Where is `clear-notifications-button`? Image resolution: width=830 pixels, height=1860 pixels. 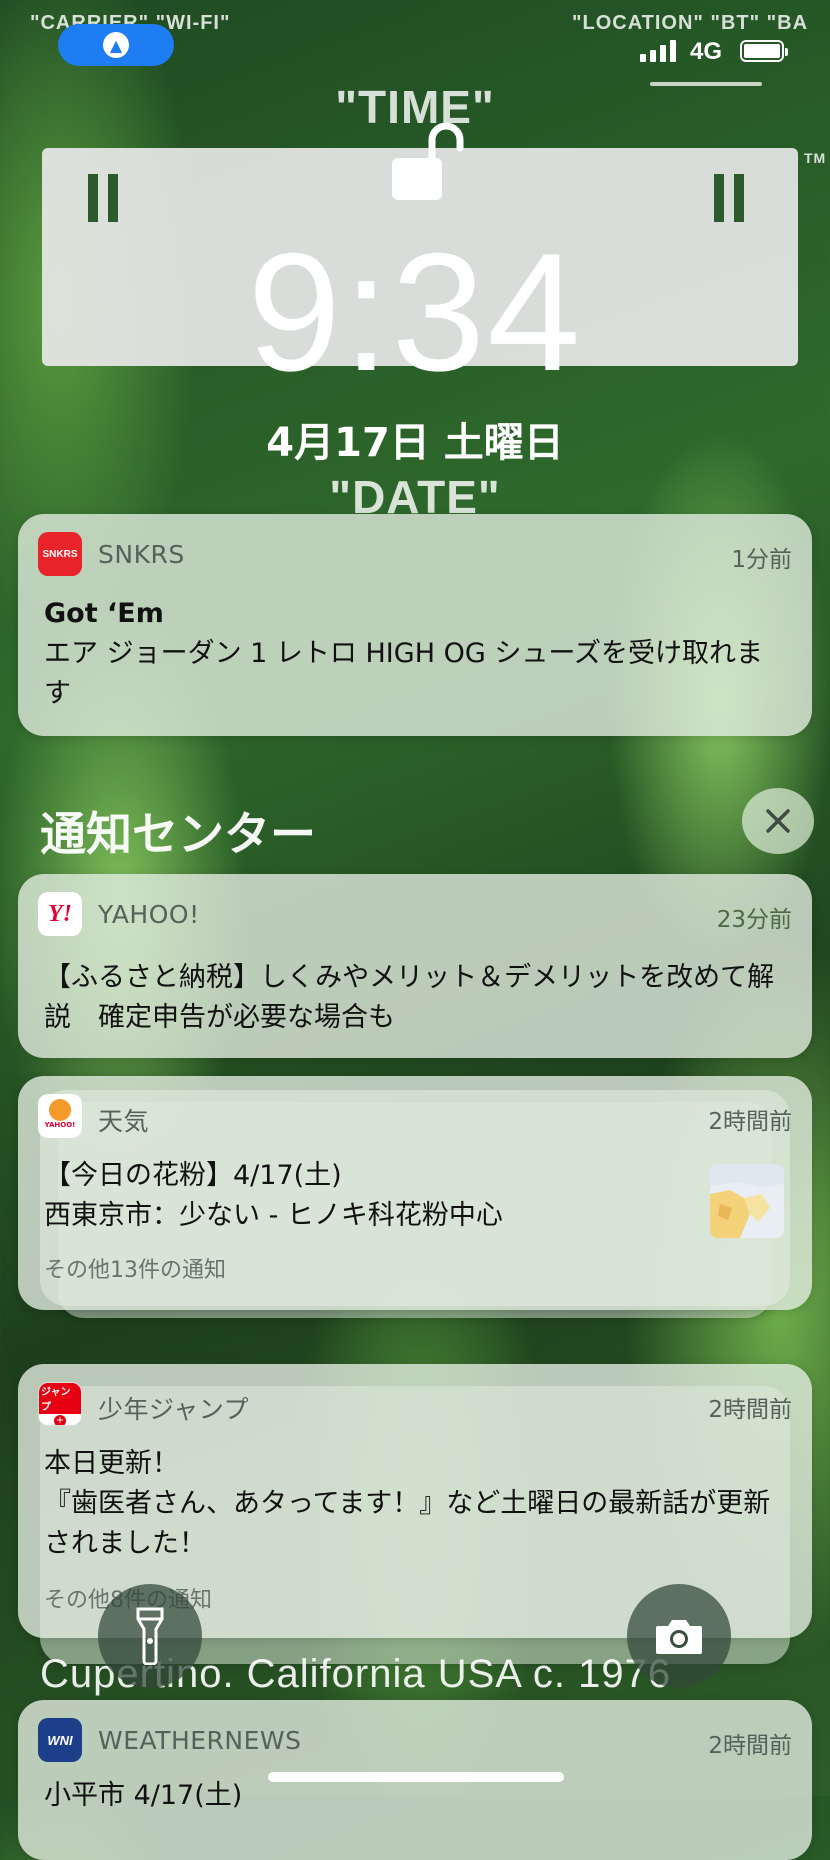
clear-notifications-button is located at coordinates (778, 821).